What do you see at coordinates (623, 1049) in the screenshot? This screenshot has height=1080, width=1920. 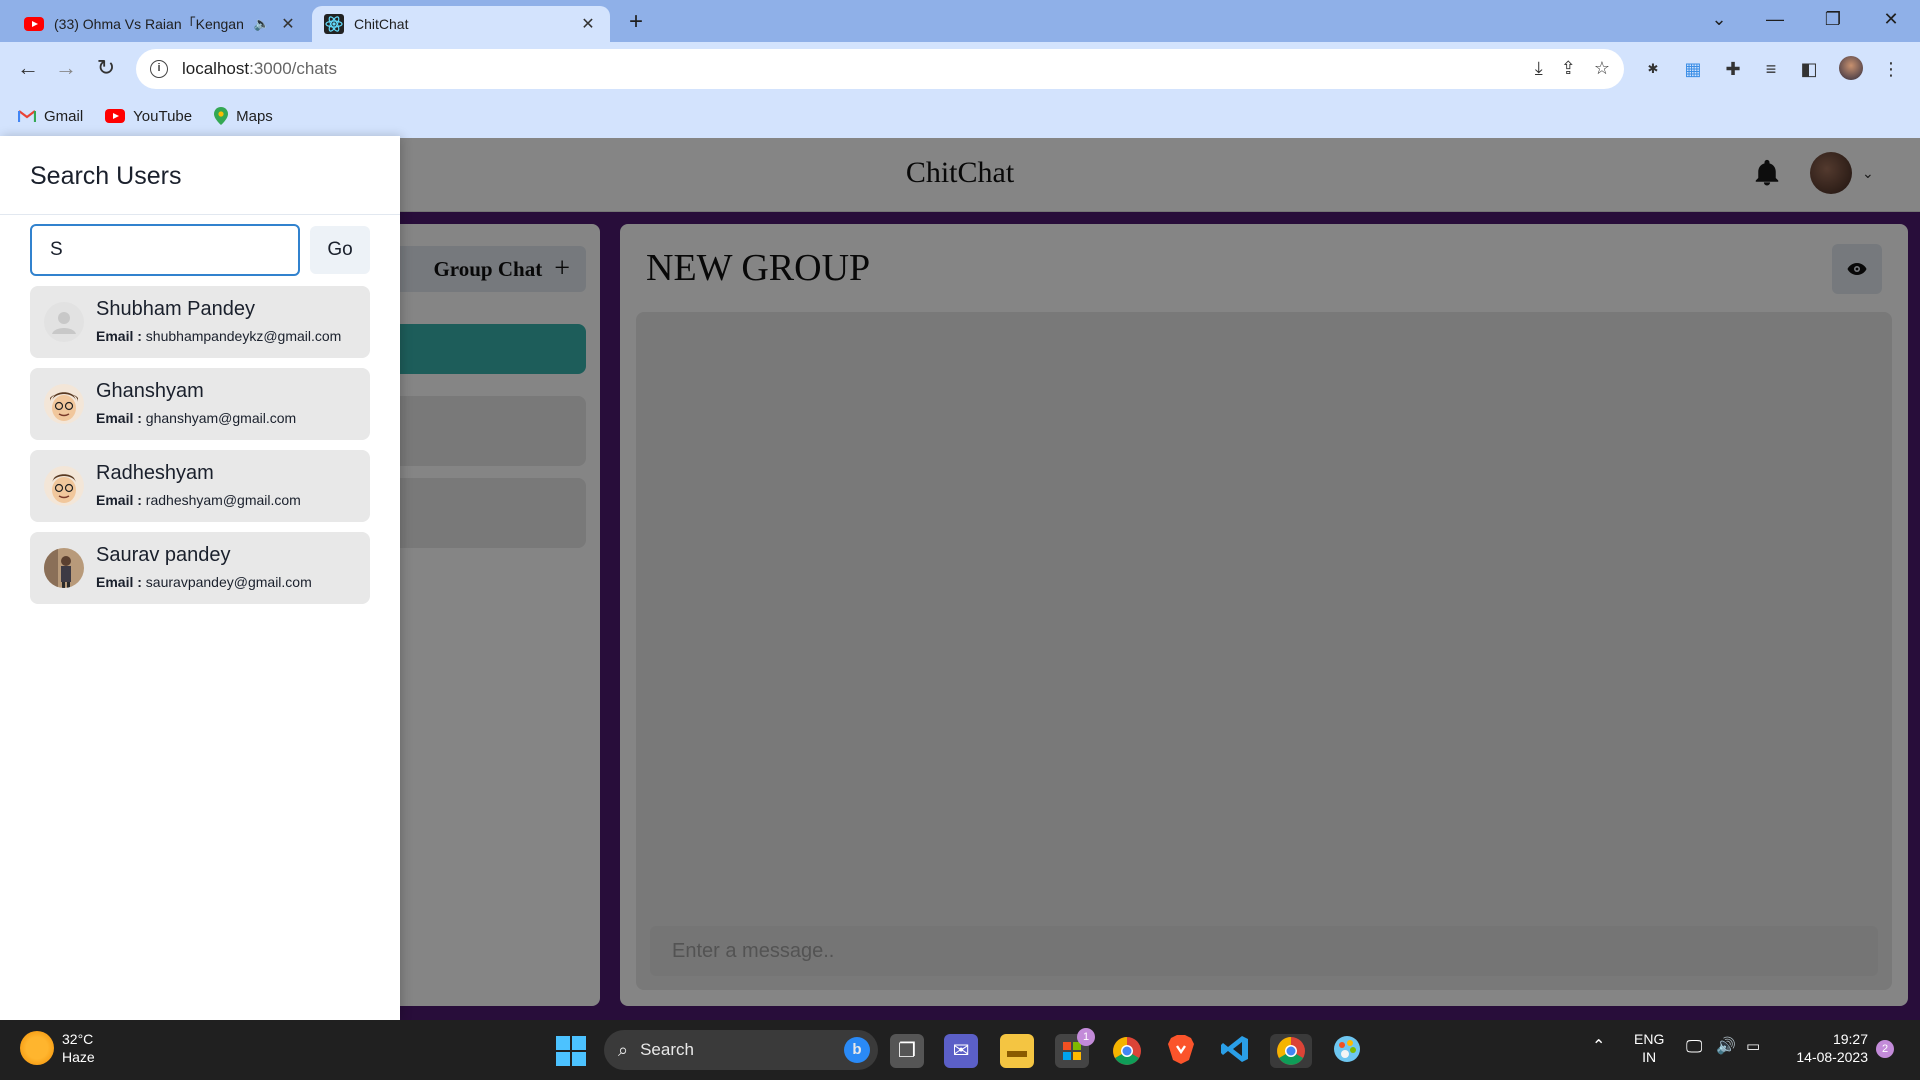 I see `search-icon: ⌕` at bounding box center [623, 1049].